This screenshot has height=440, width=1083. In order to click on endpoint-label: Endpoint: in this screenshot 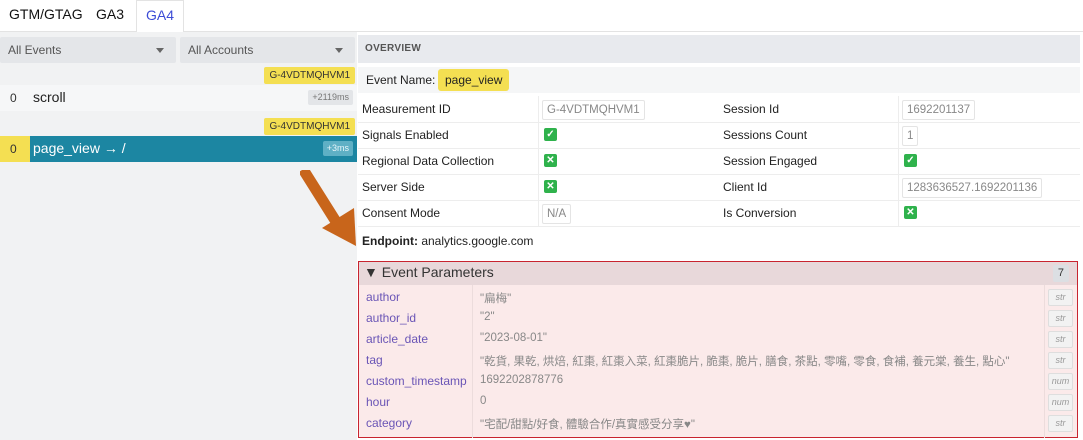, I will do `click(390, 241)`.